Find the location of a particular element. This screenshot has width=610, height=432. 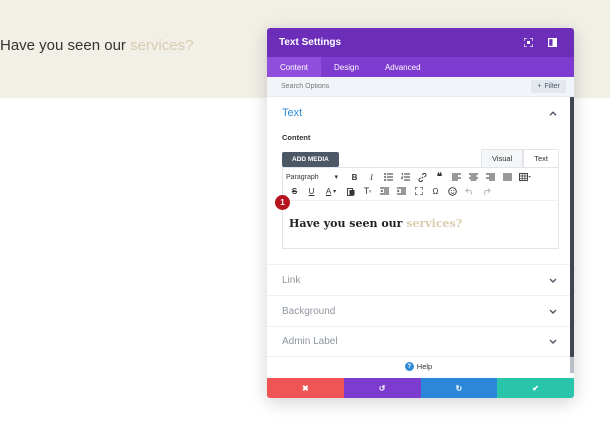

editor-tab-text: Text is located at coordinates (541, 158).